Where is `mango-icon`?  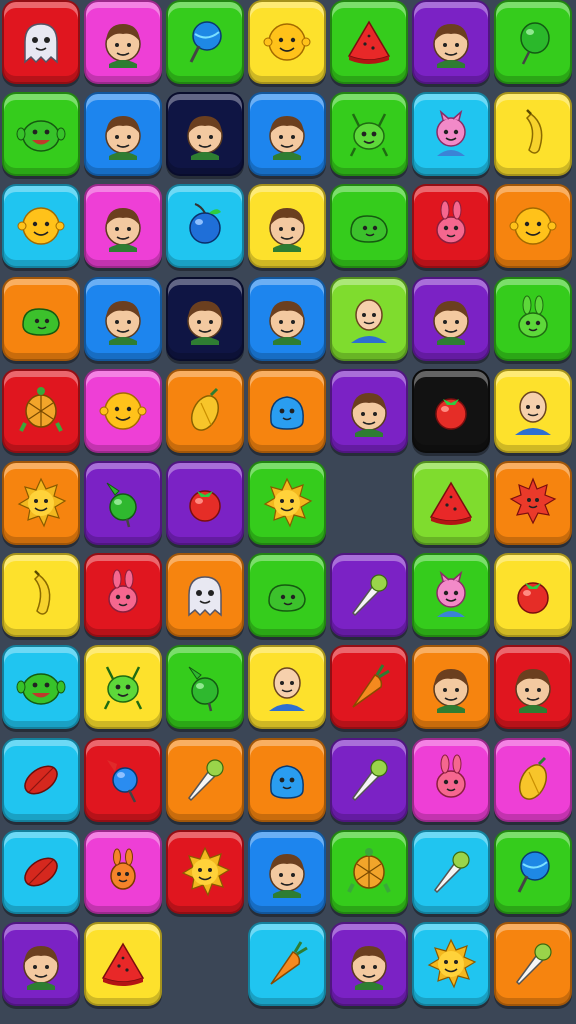 mango-icon is located at coordinates (205, 409).